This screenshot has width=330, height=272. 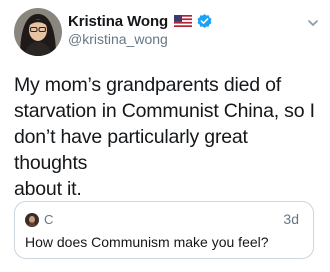 I want to click on author-display-name: Kristina Wong, so click(x=118, y=21).